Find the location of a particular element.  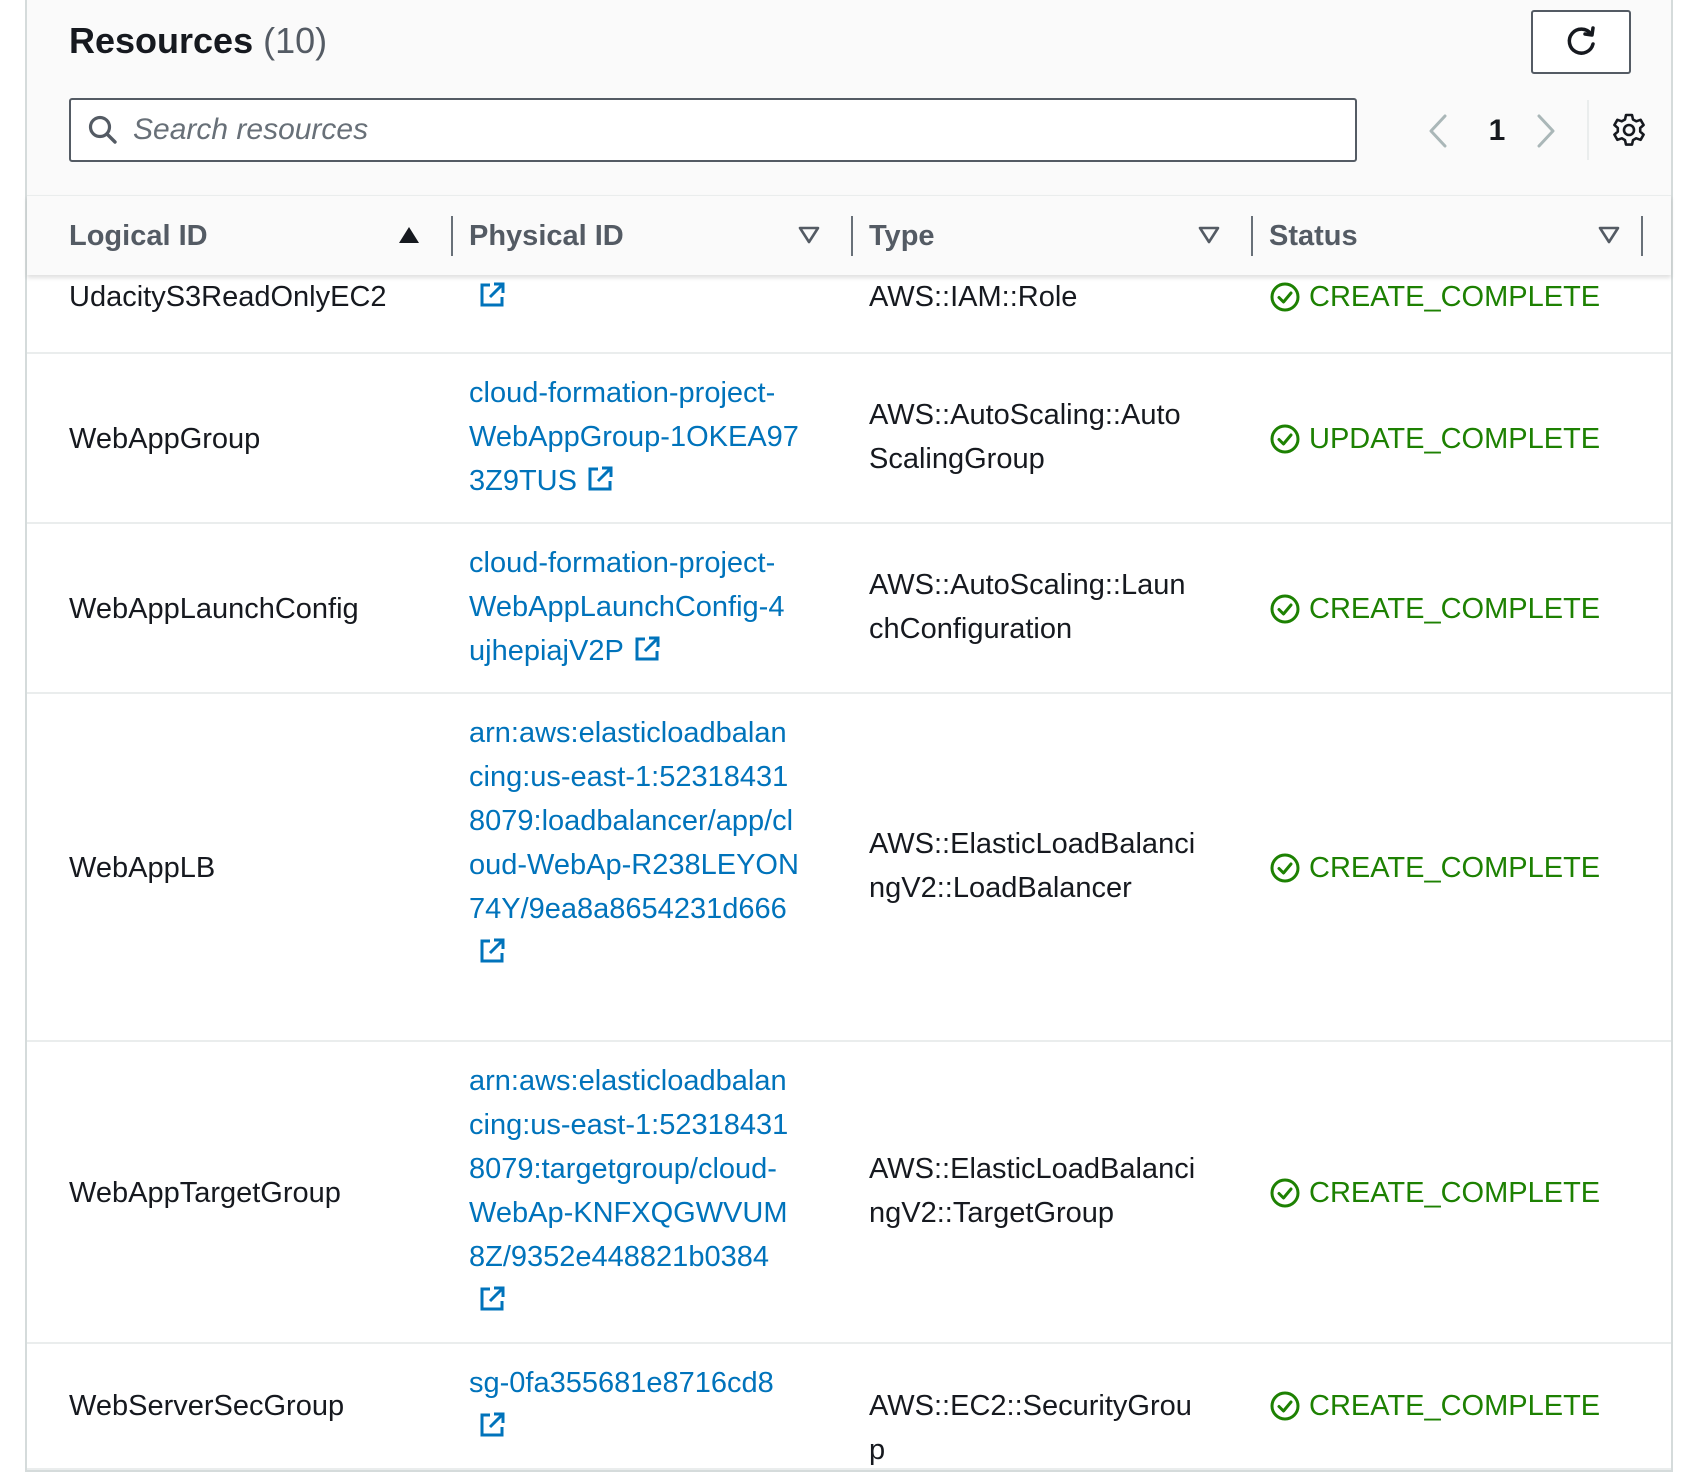

resource-type: AWS::EC2::SecurityGroup is located at coordinates (1030, 1428).